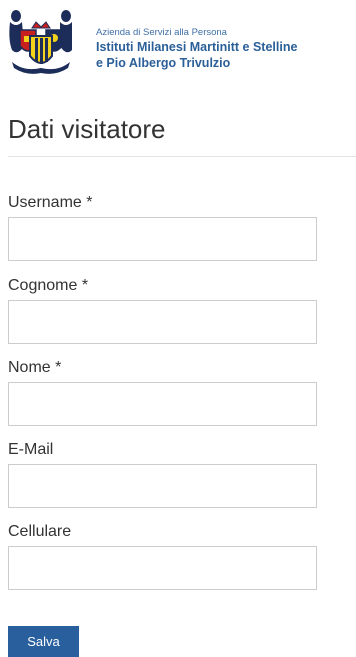 The height and width of the screenshot is (657, 356). I want to click on username-input, so click(162, 239).